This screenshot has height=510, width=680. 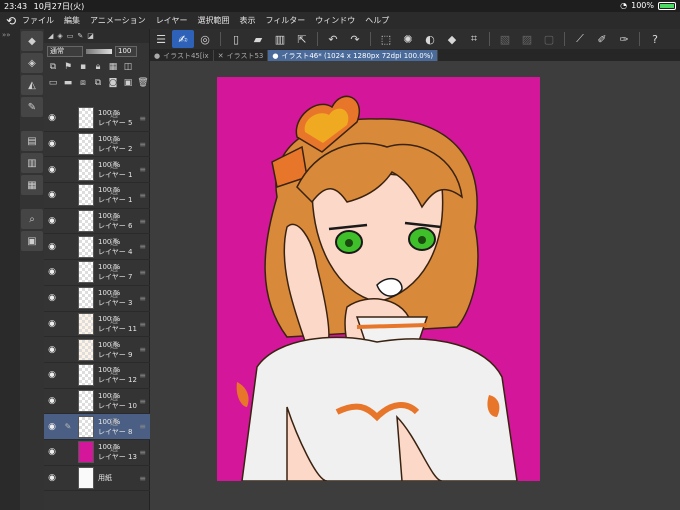 I want to click on menu-file: ファイル, so click(x=38, y=20).